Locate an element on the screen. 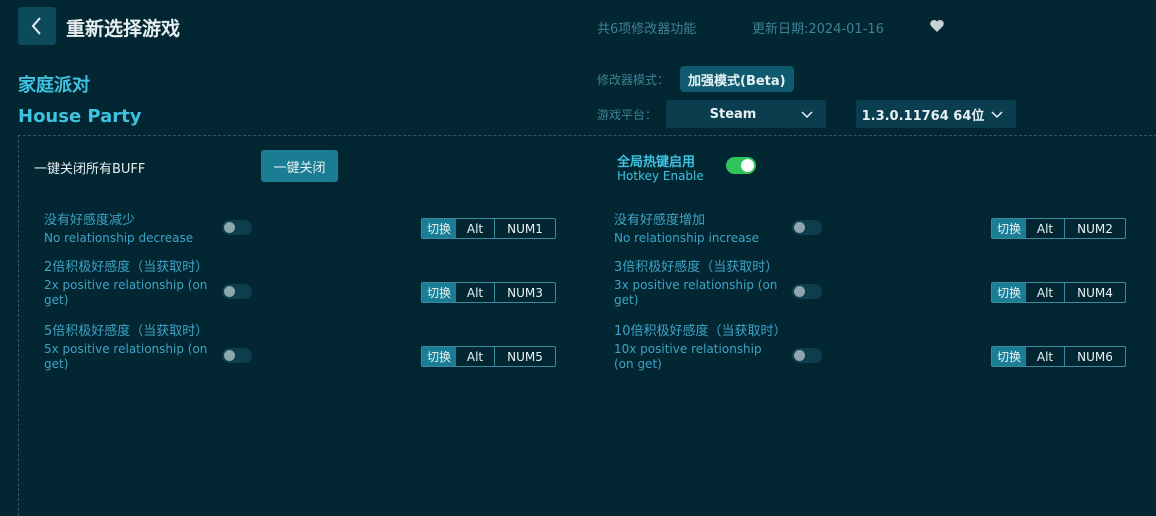 The image size is (1156, 516). hotkey-keys: 切换 Alt NUM4 is located at coordinates (1058, 292).